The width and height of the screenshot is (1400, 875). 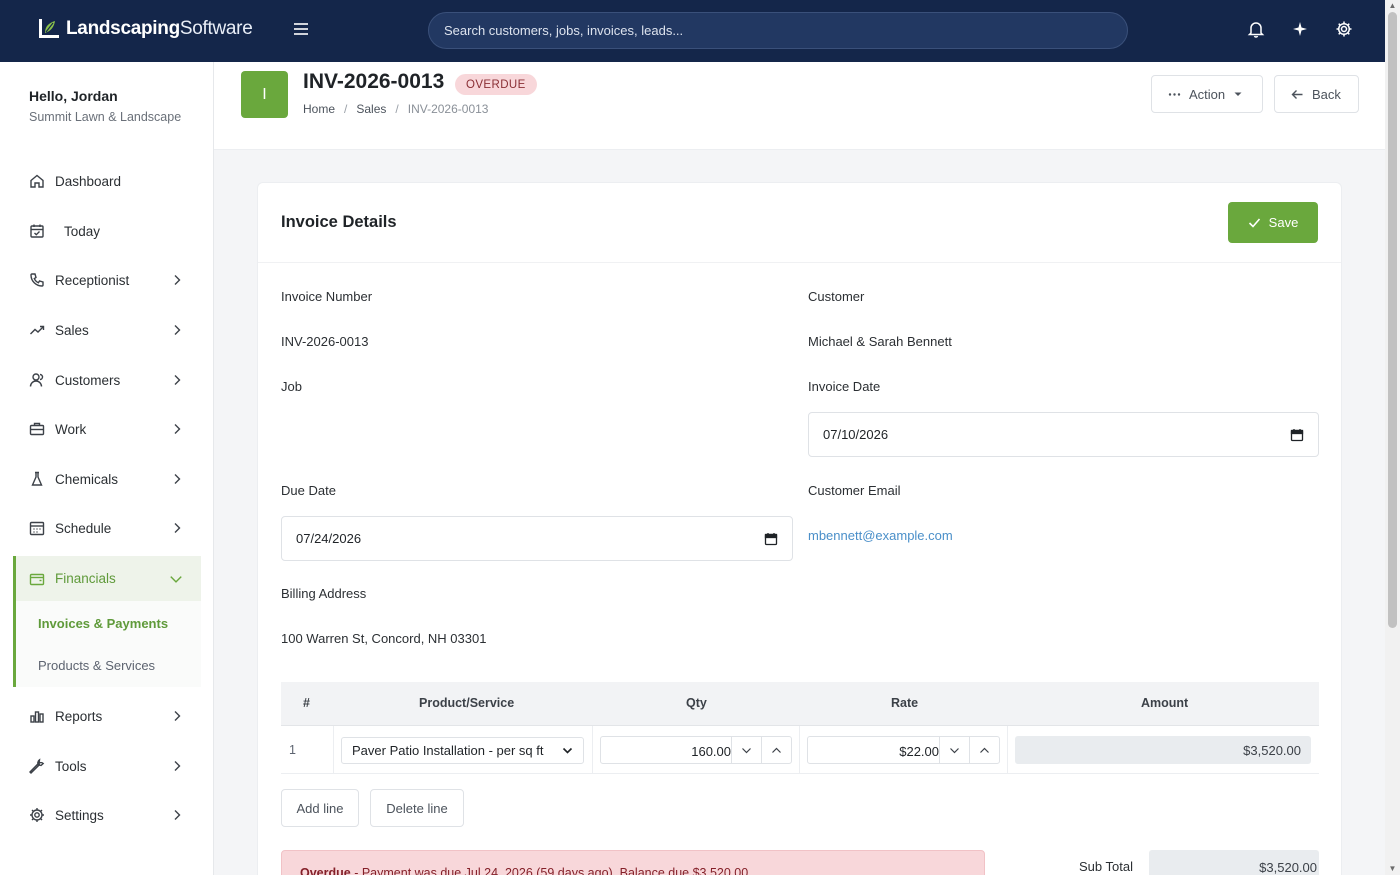 What do you see at coordinates (319, 109) in the screenshot?
I see `breadcrumb-home: Home` at bounding box center [319, 109].